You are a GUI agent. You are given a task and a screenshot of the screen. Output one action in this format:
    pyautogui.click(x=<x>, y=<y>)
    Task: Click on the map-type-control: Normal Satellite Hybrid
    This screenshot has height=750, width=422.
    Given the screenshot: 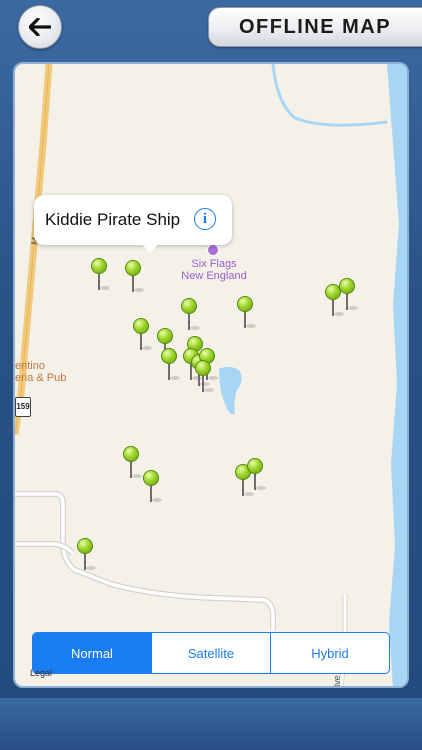 What is the action you would take?
    pyautogui.click(x=211, y=653)
    